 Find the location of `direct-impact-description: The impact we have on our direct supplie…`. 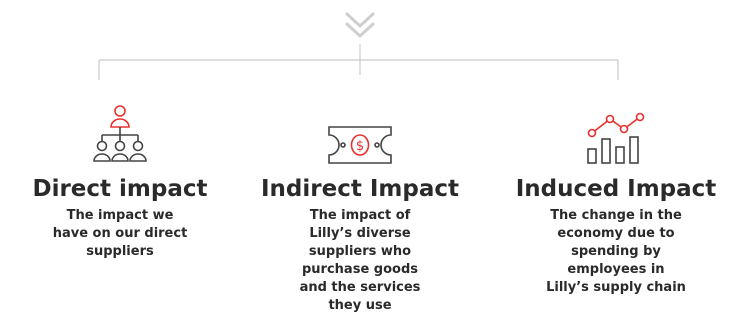

direct-impact-description: The impact we have on our direct supplie… is located at coordinates (120, 233).